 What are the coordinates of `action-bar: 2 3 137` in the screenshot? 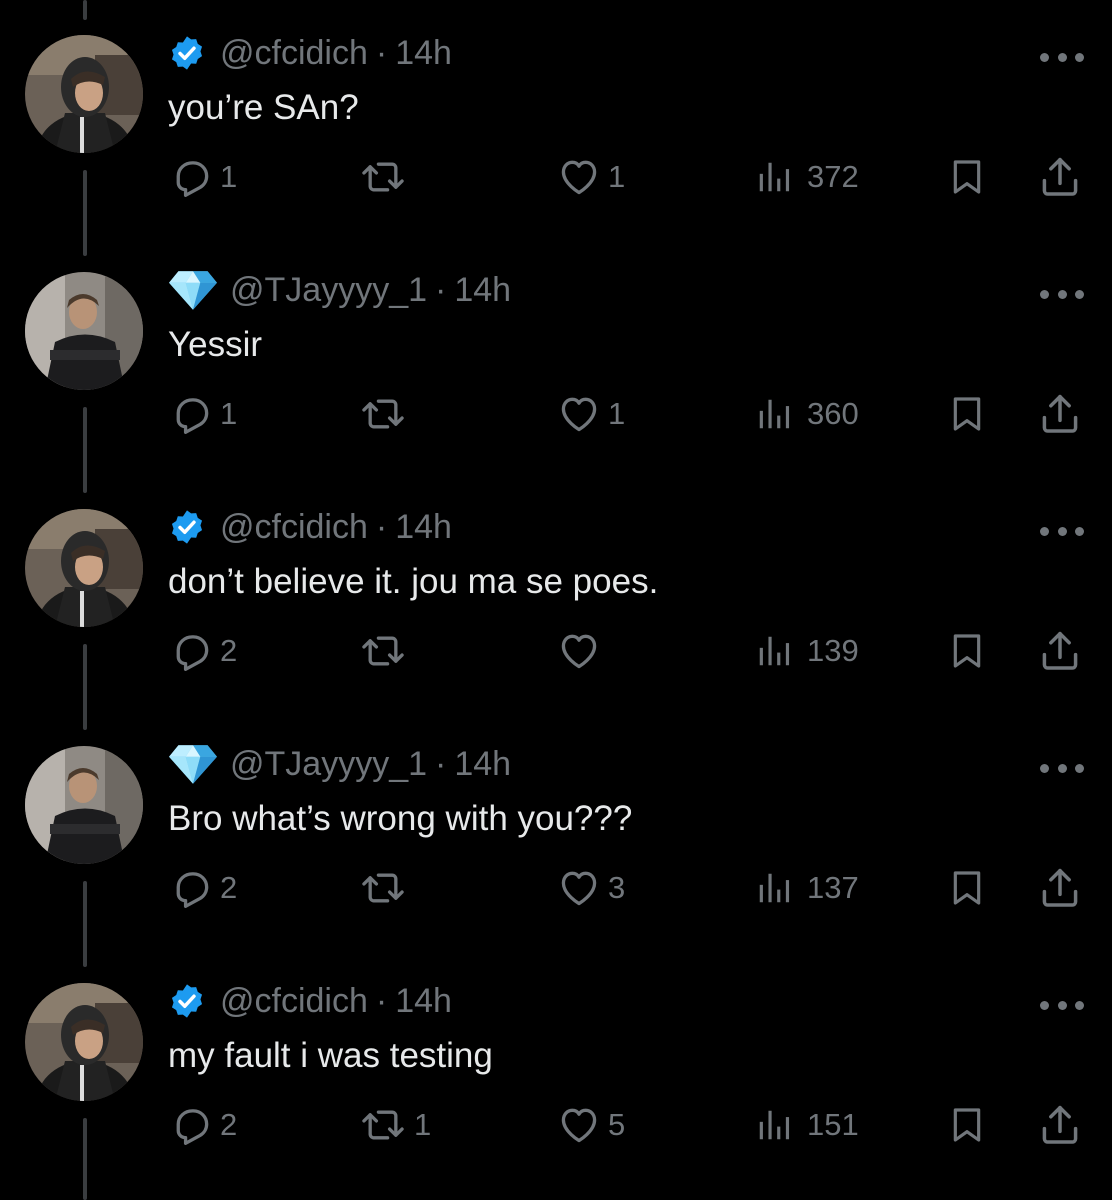 It's located at (556, 888).